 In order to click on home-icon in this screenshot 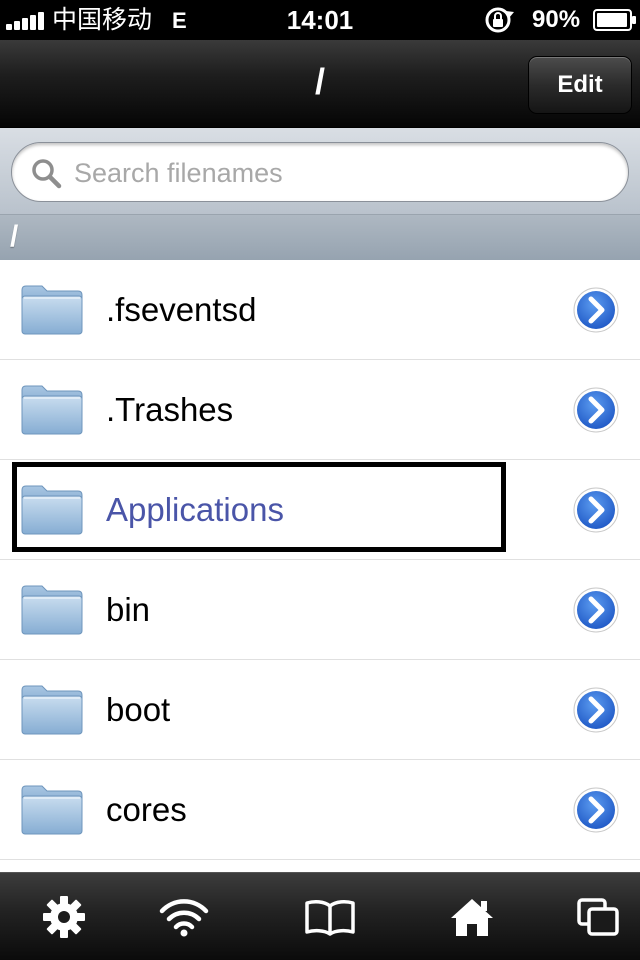, I will do `click(472, 917)`.